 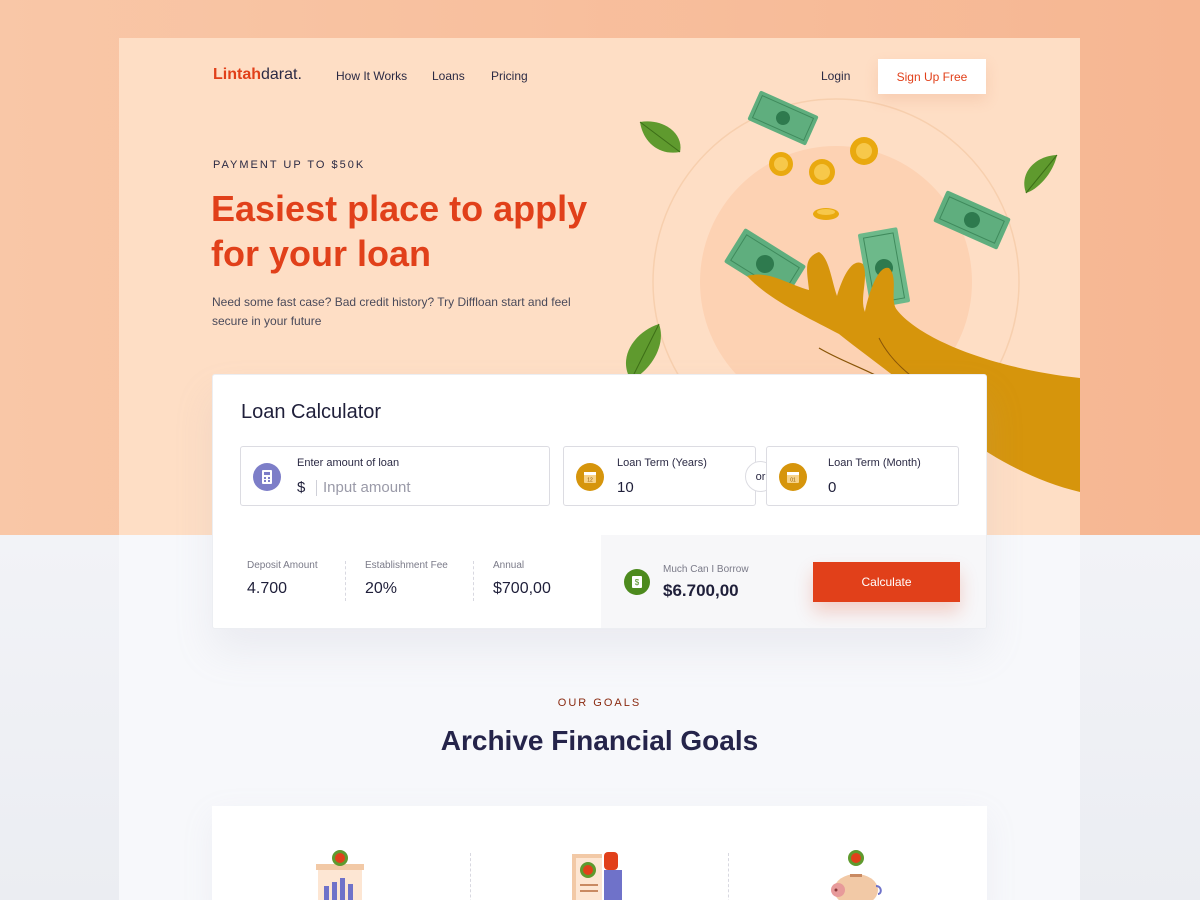 I want to click on stat-label: Establishment Fee, so click(x=406, y=565).